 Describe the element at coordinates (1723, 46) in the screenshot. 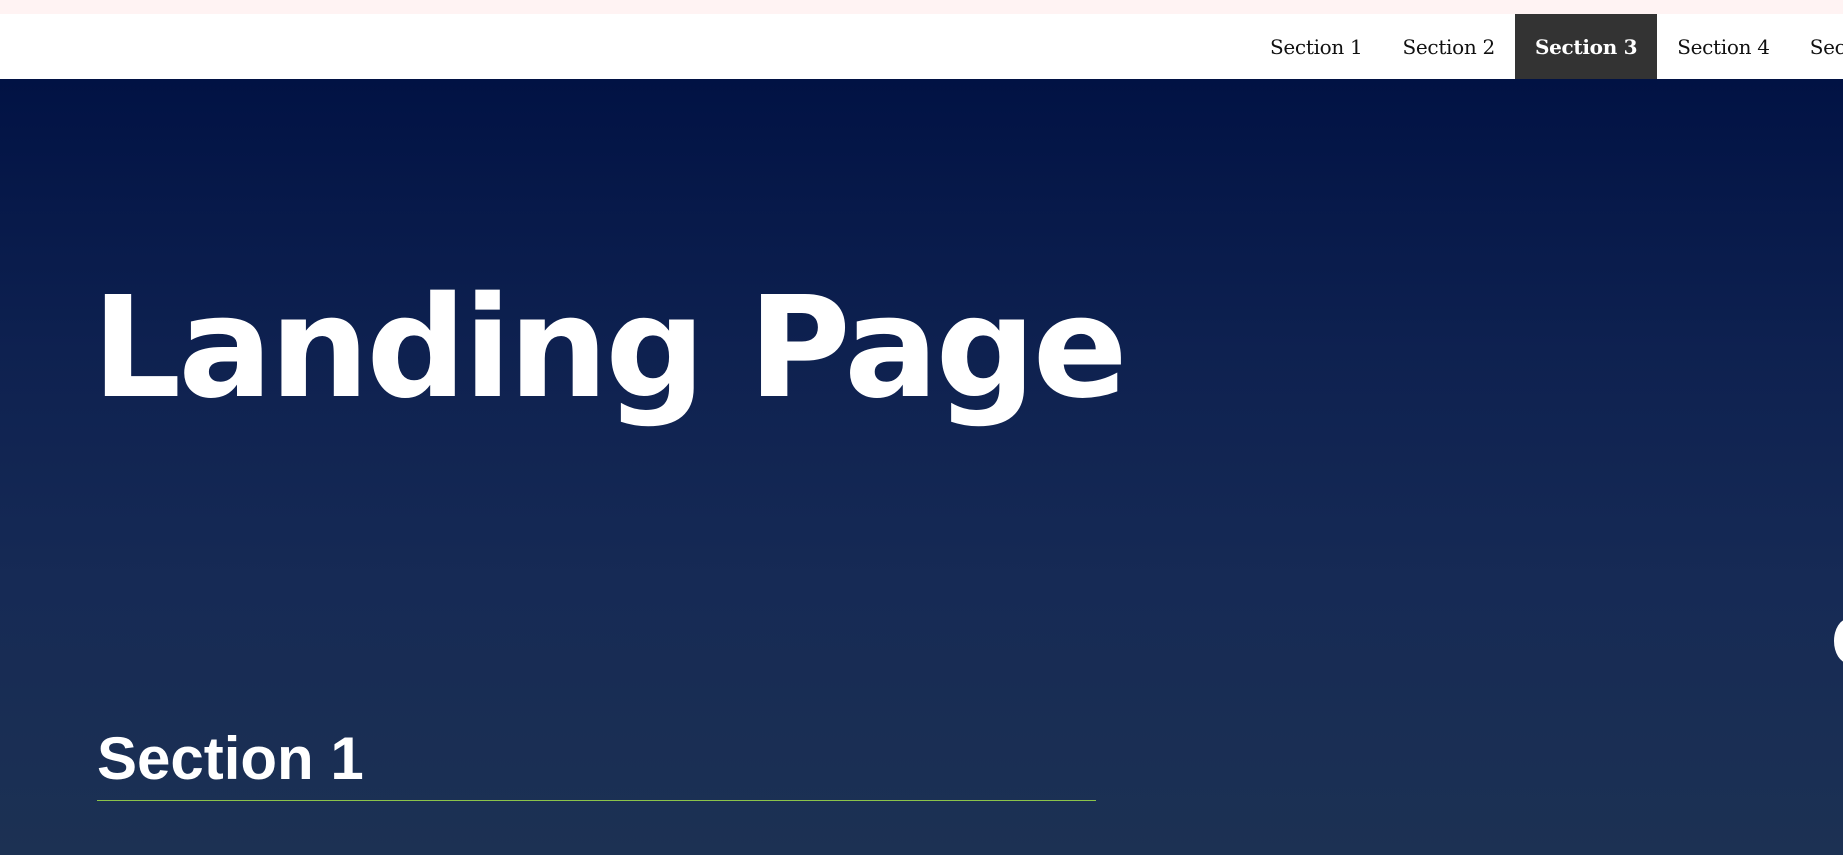

I see `nav-item-section-4: Section 4` at that location.